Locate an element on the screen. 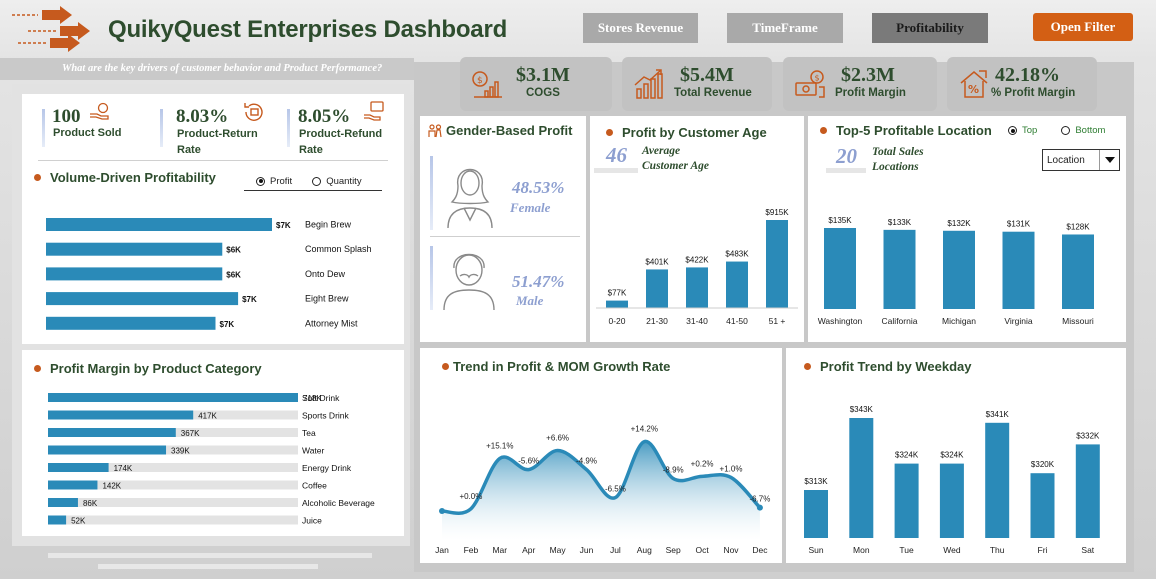 Image resolution: width=1156 pixels, height=579 pixels. male-label: Male is located at coordinates (530, 300).